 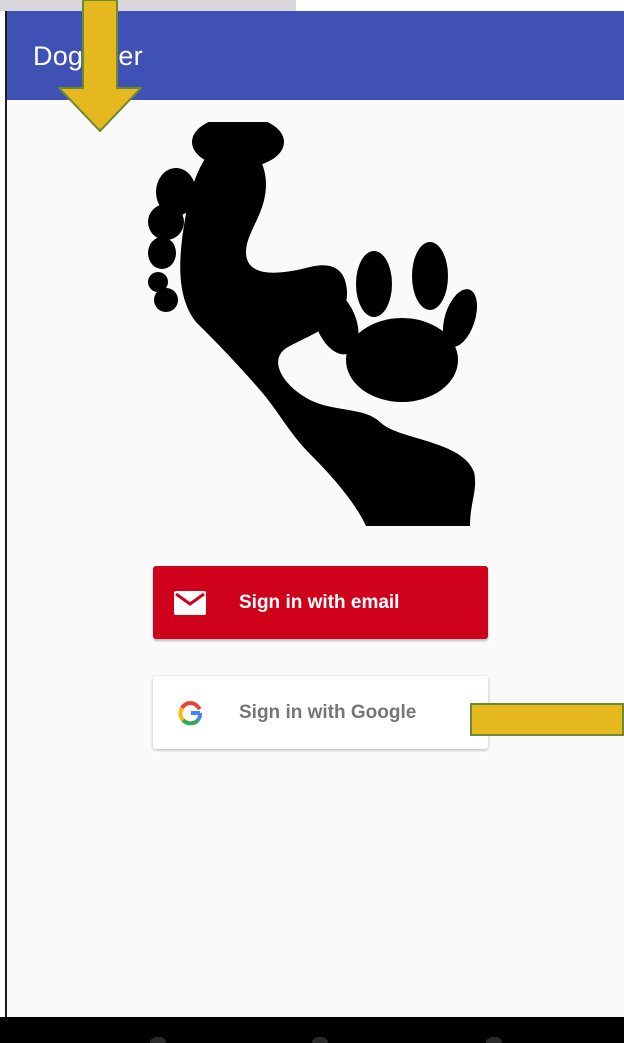 I want to click on mail-envelope-icon-svg, so click(x=190, y=603).